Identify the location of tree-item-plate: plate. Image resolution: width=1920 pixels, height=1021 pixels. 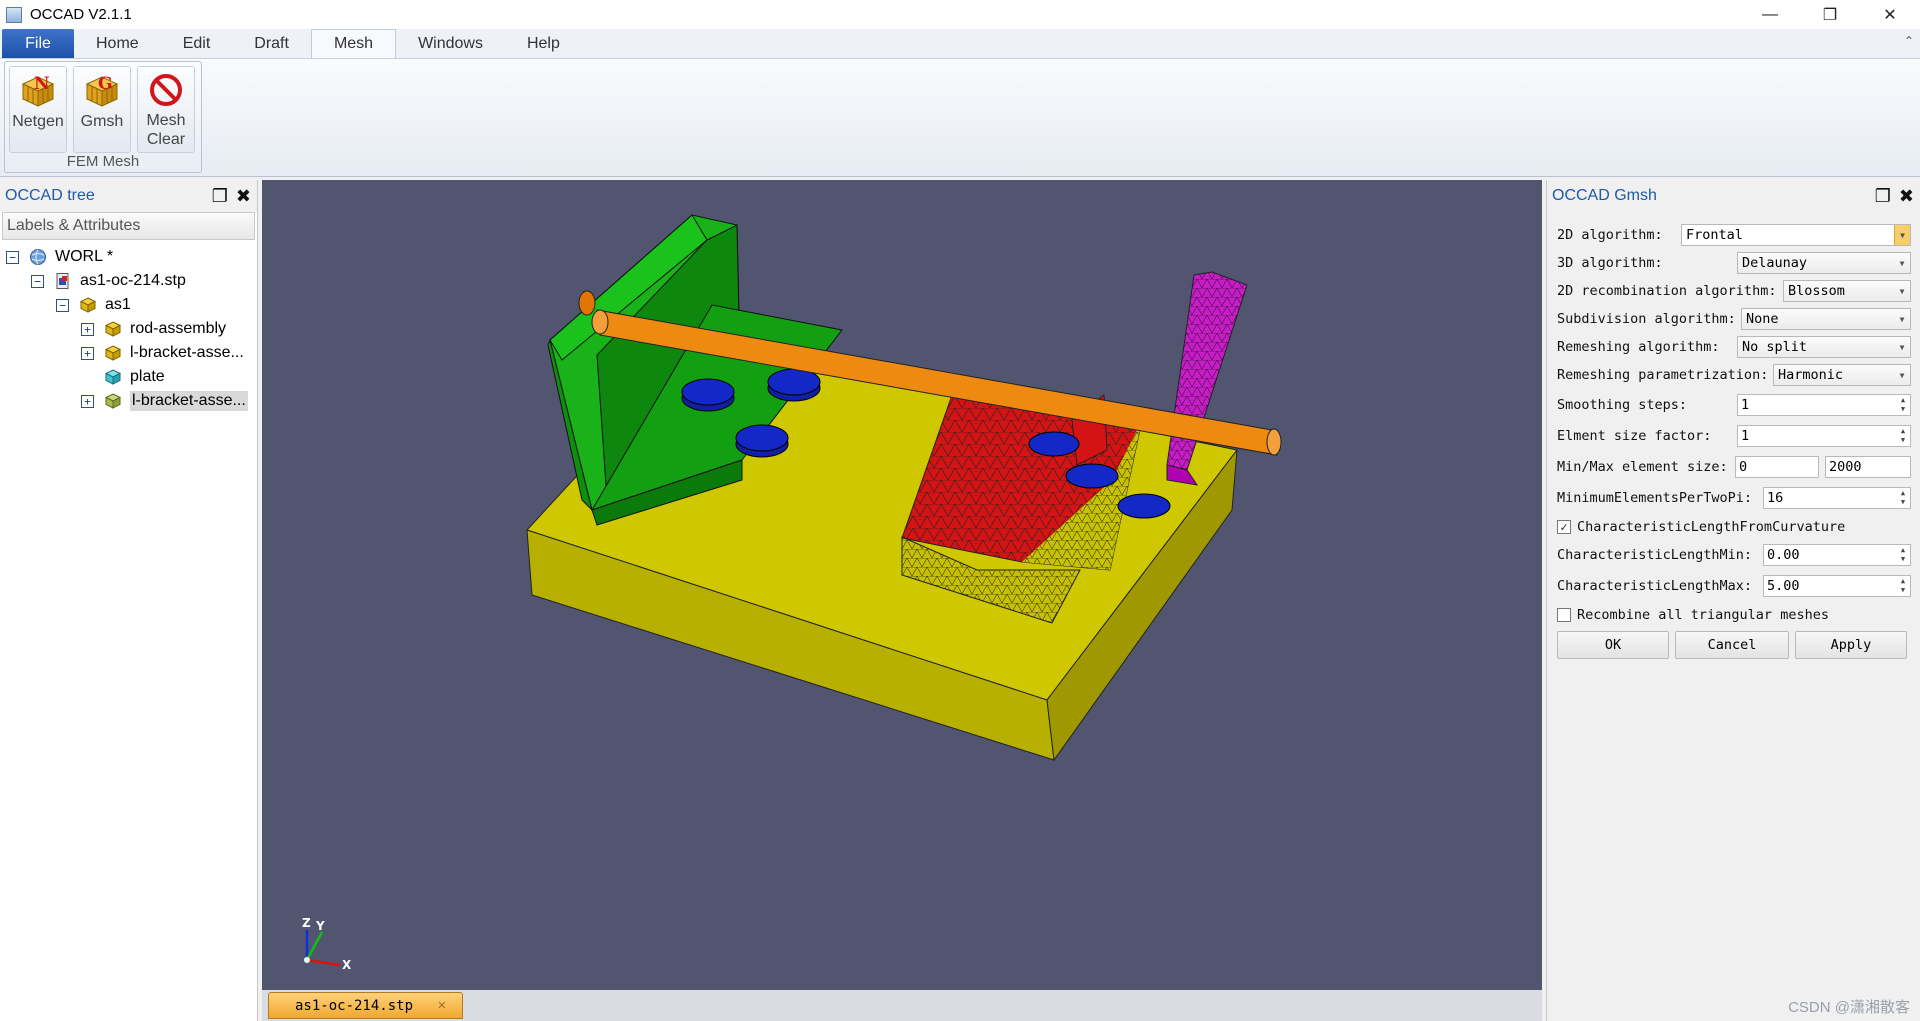
(134, 377).